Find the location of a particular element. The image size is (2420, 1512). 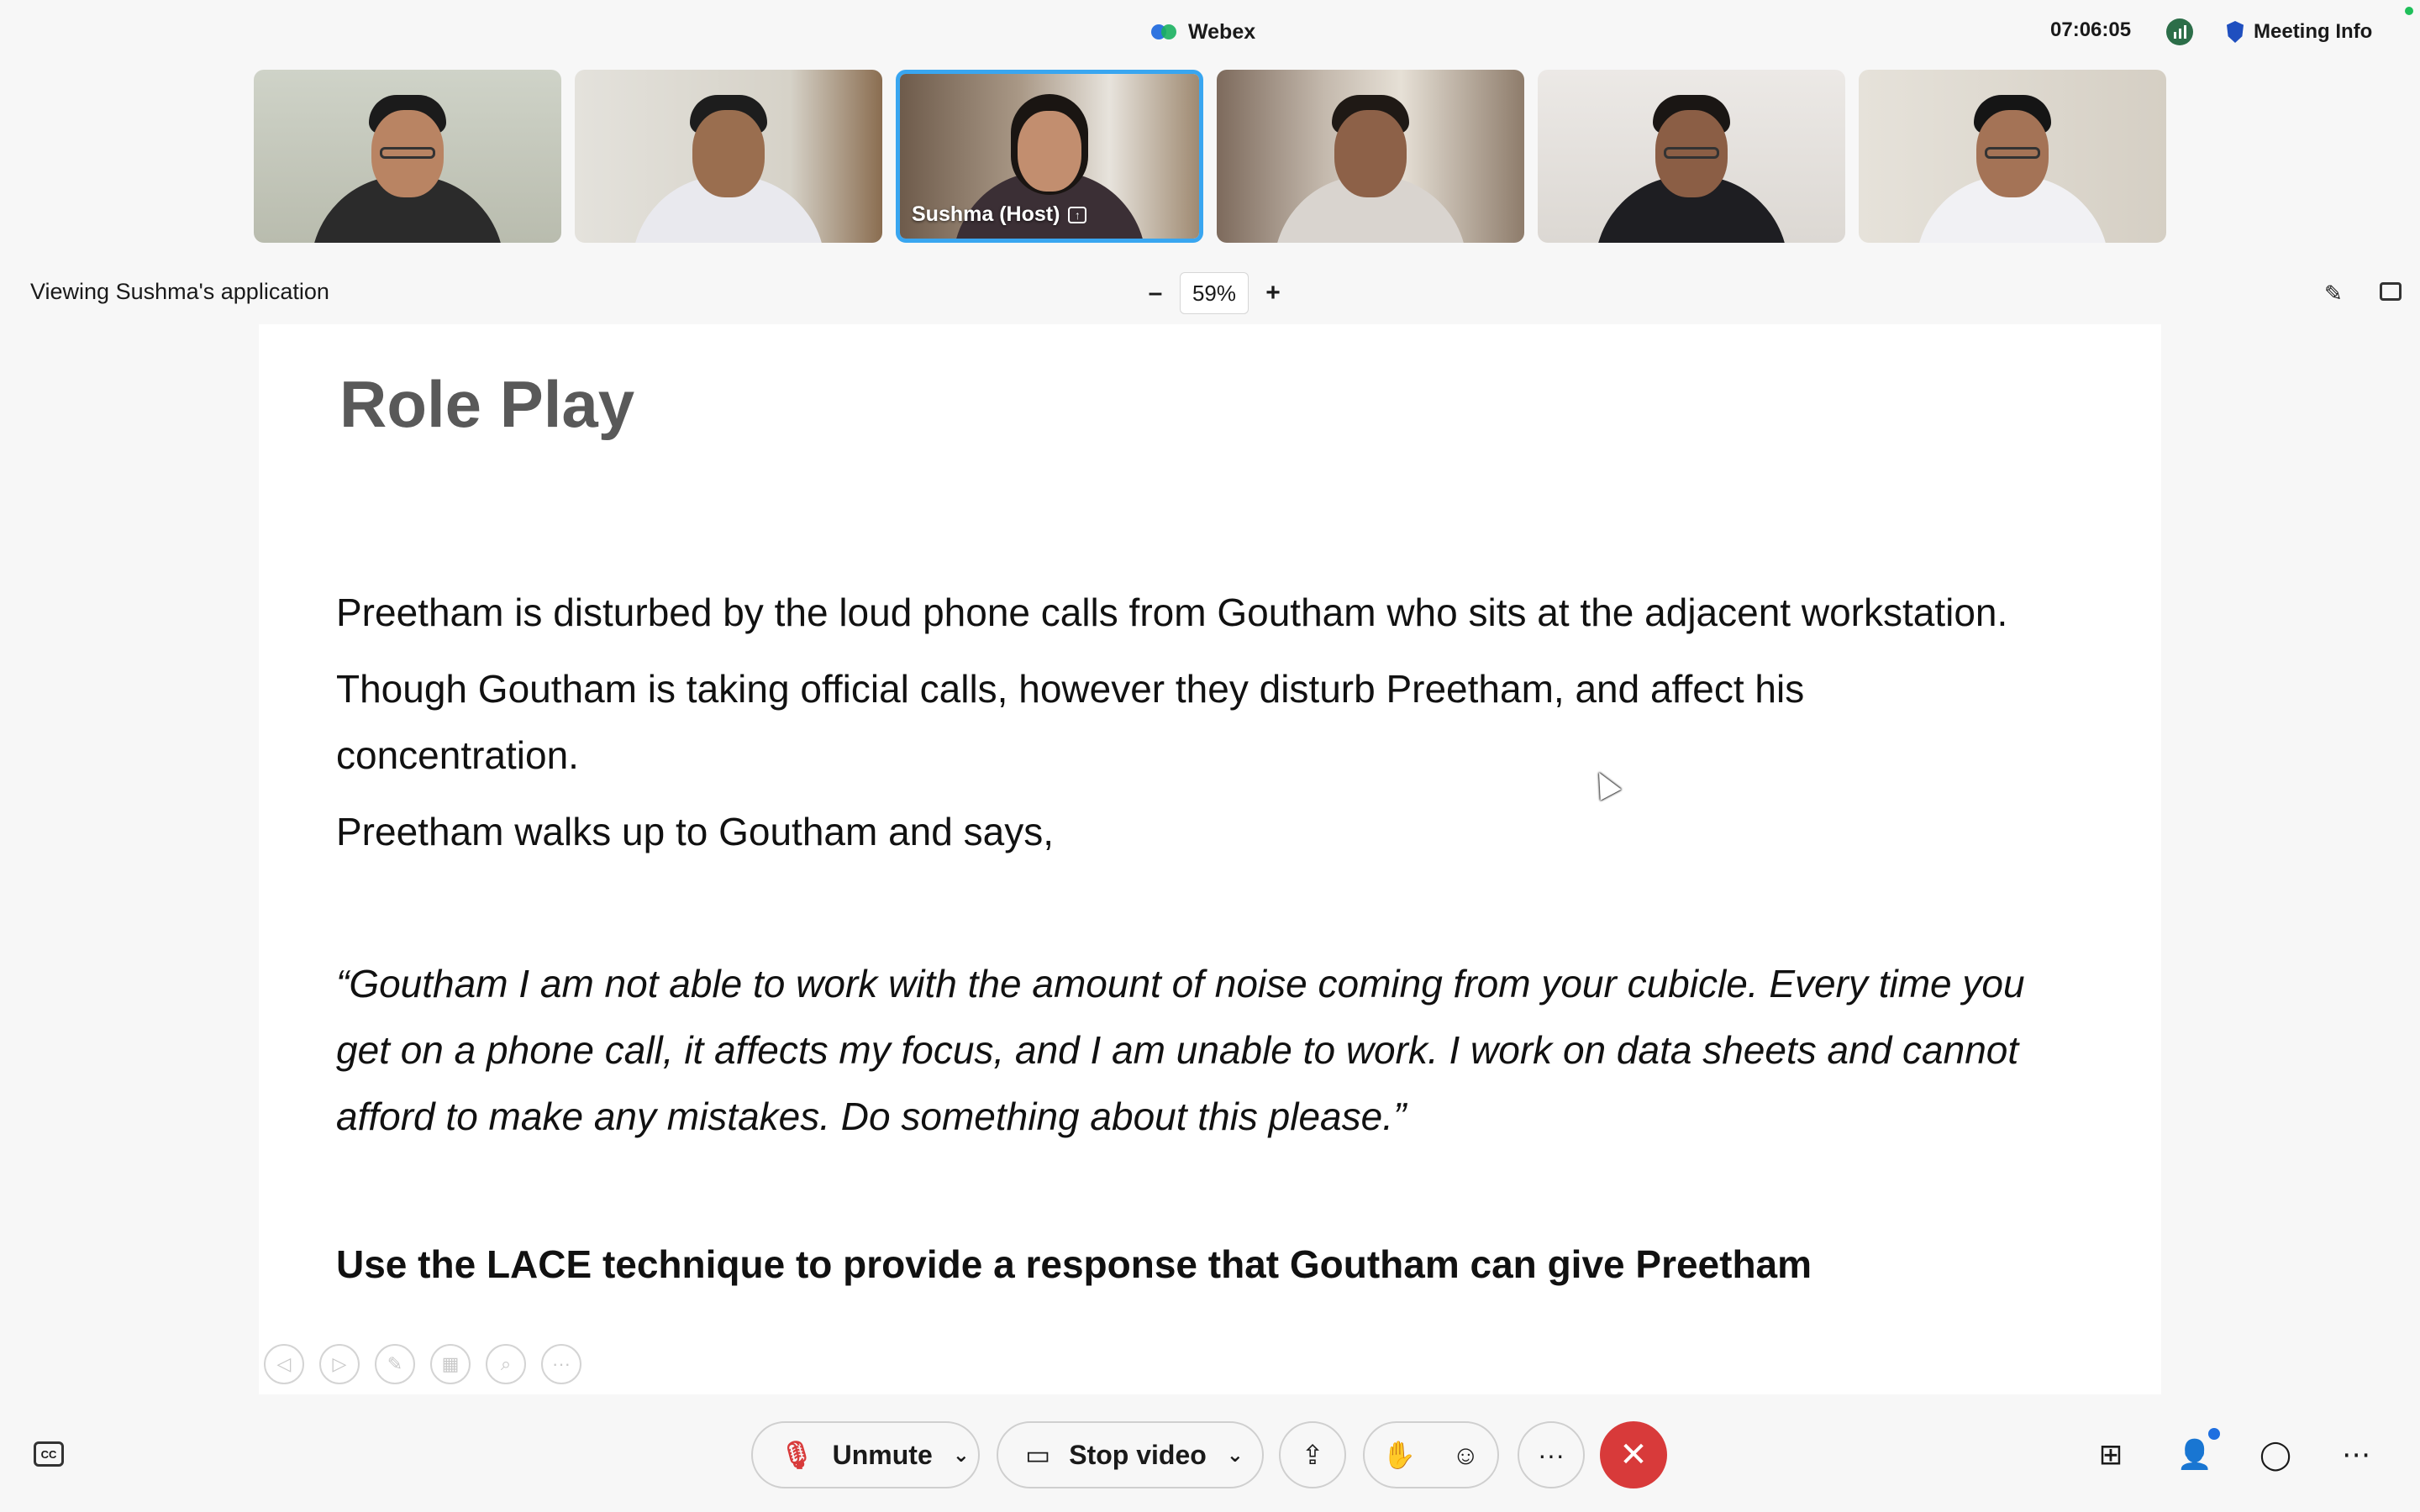

more-menu-icon: ⋯ is located at coordinates (2356, 1455).